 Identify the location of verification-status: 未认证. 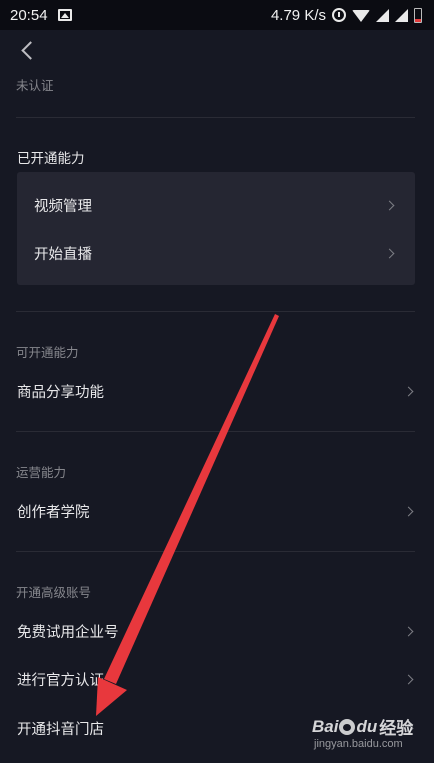
(35, 85).